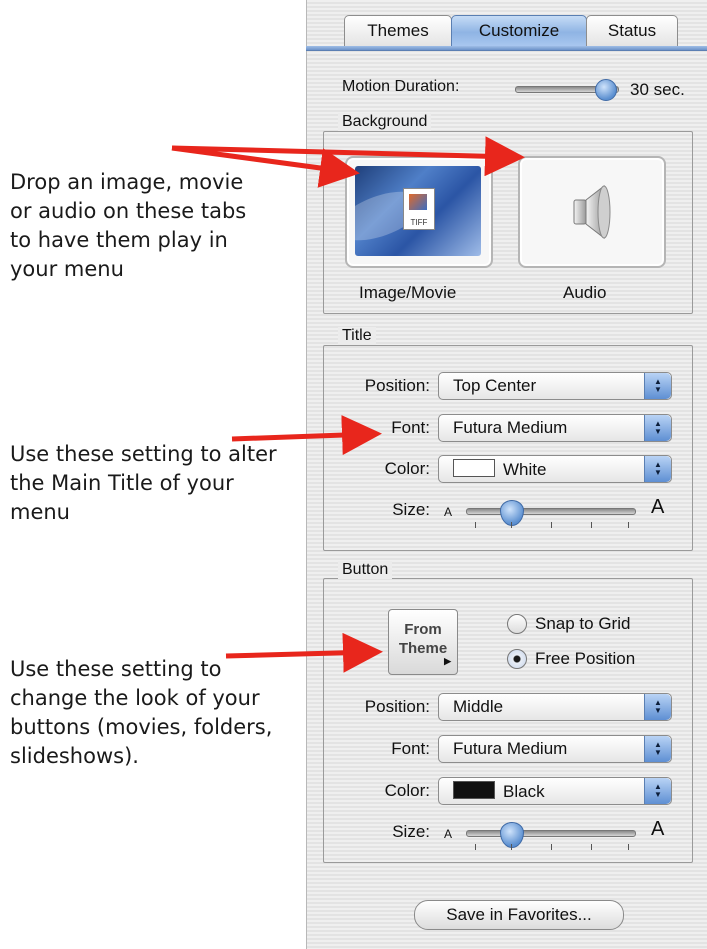 This screenshot has height=949, width=707. Describe the element at coordinates (551, 511) in the screenshot. I see `title-size-slider` at that location.